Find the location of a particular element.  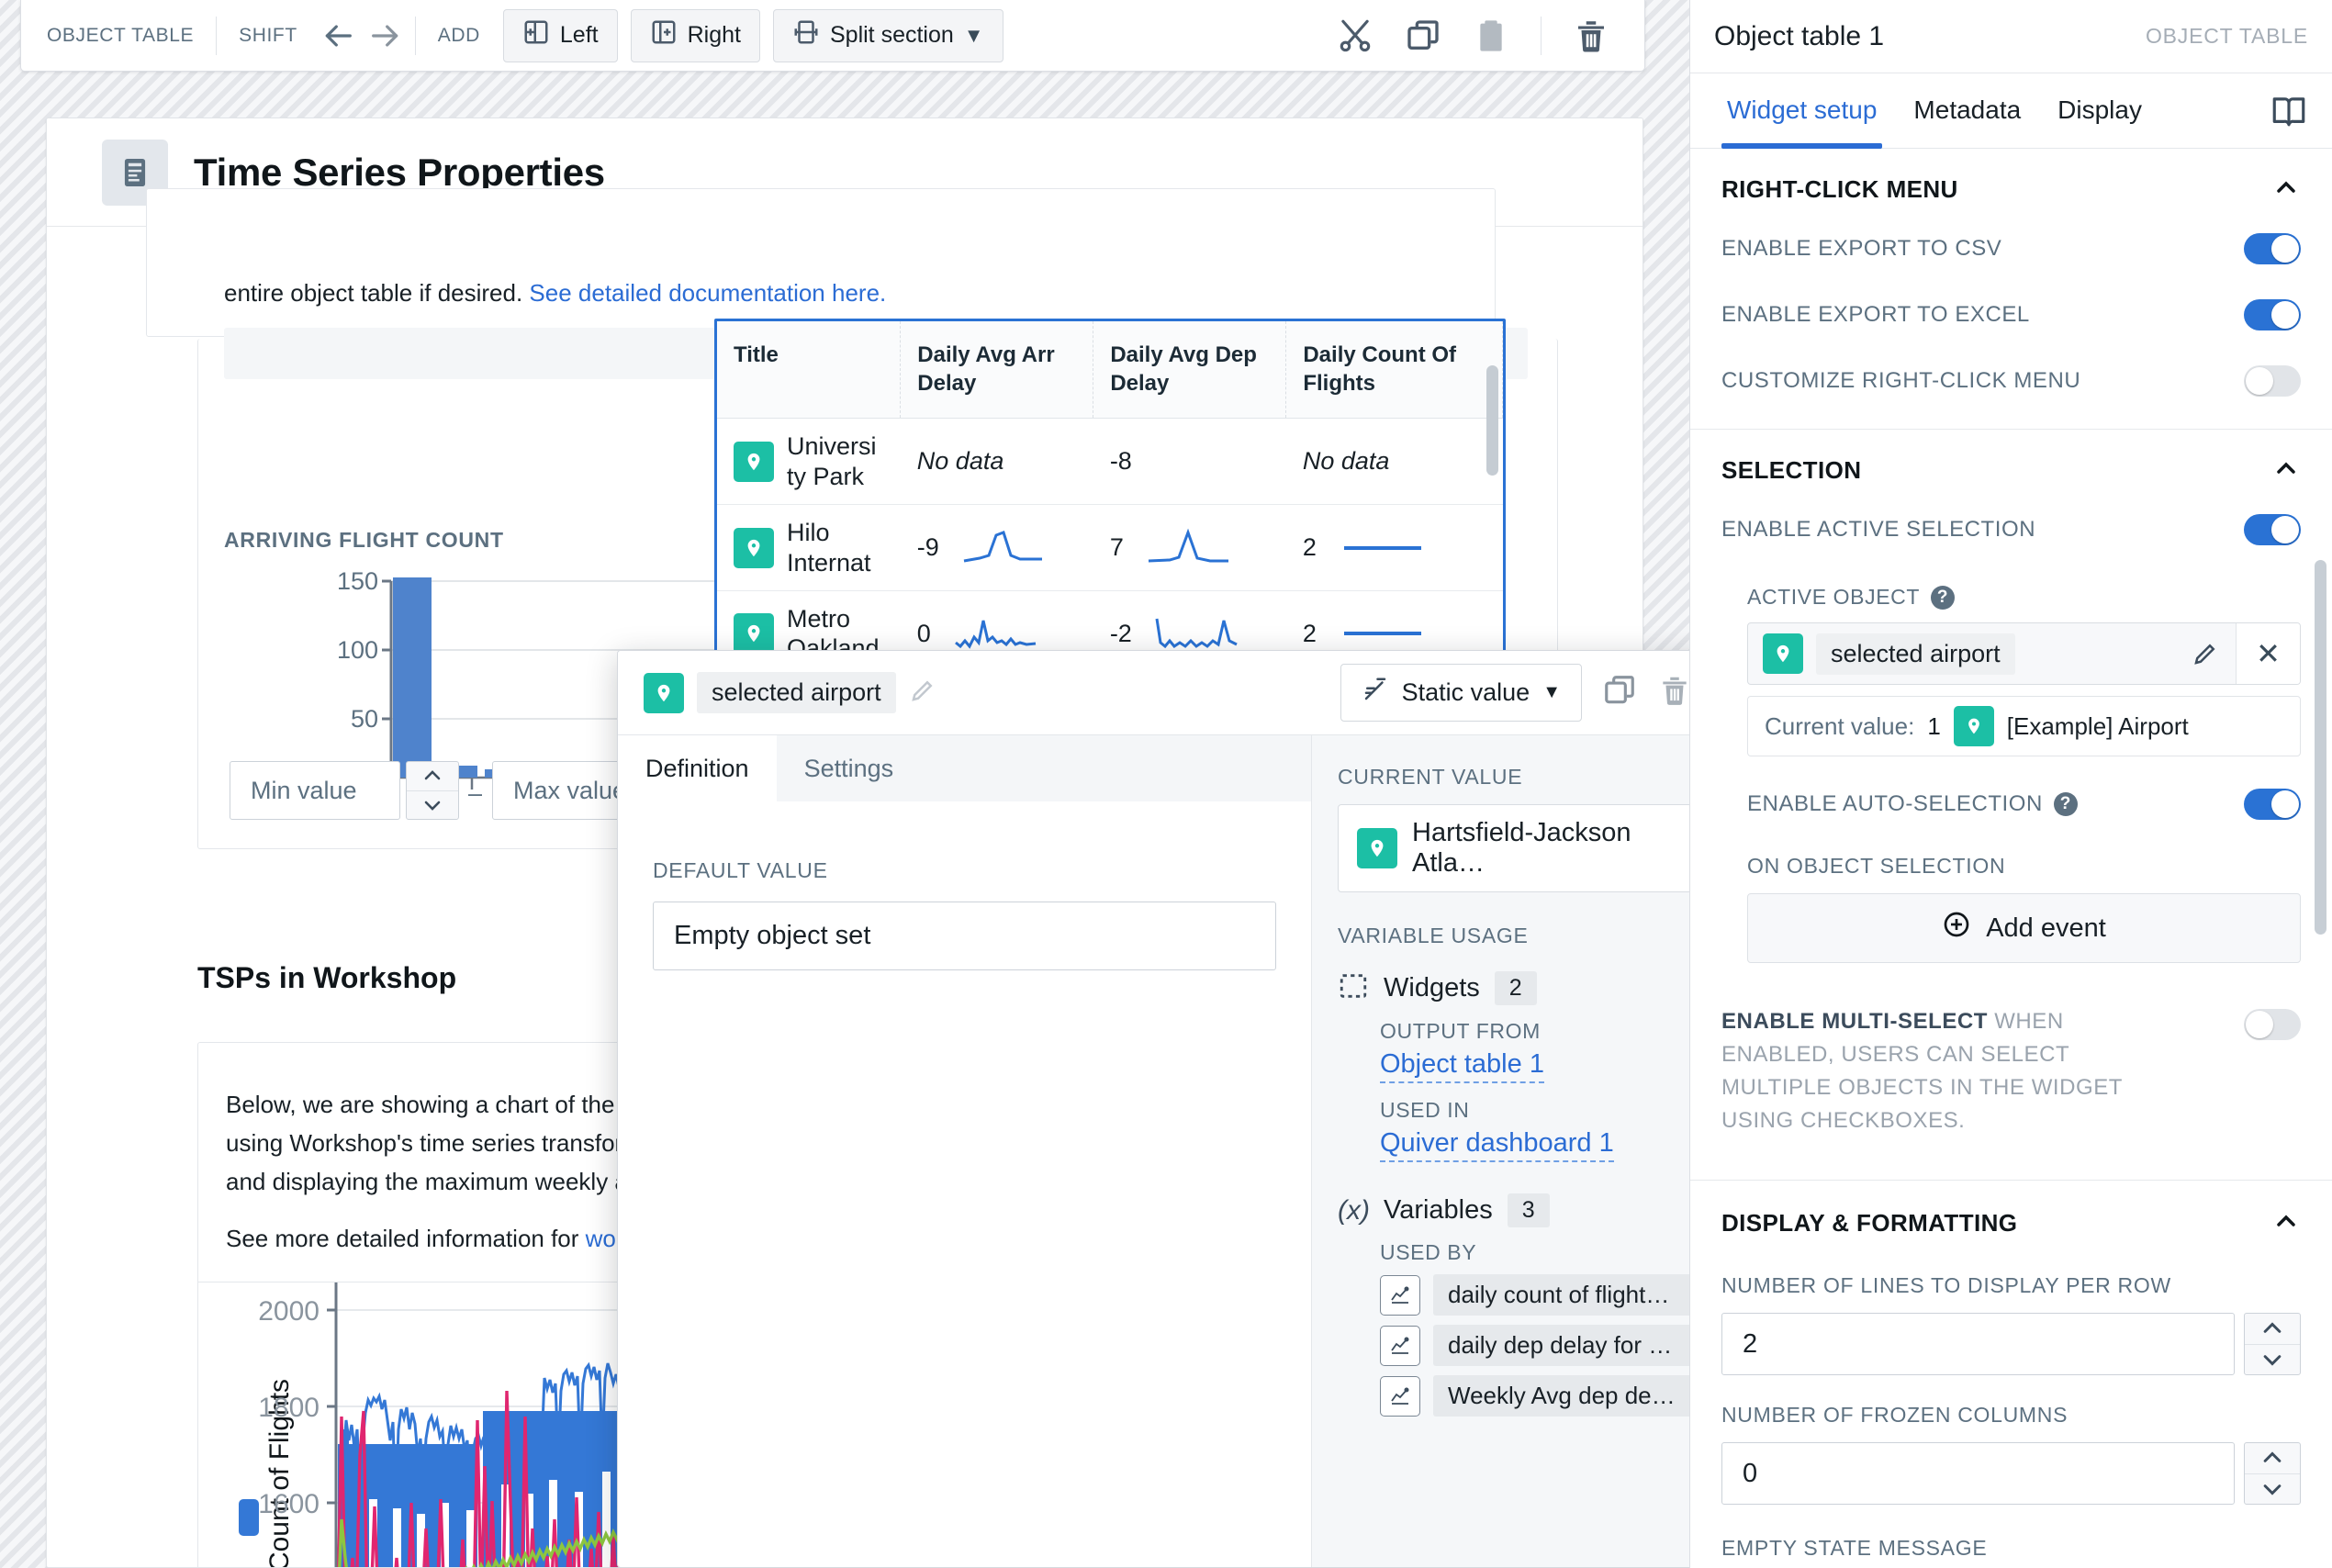

used-by-name: Weekly Avg dep delay is located at coordinates (1562, 1396).